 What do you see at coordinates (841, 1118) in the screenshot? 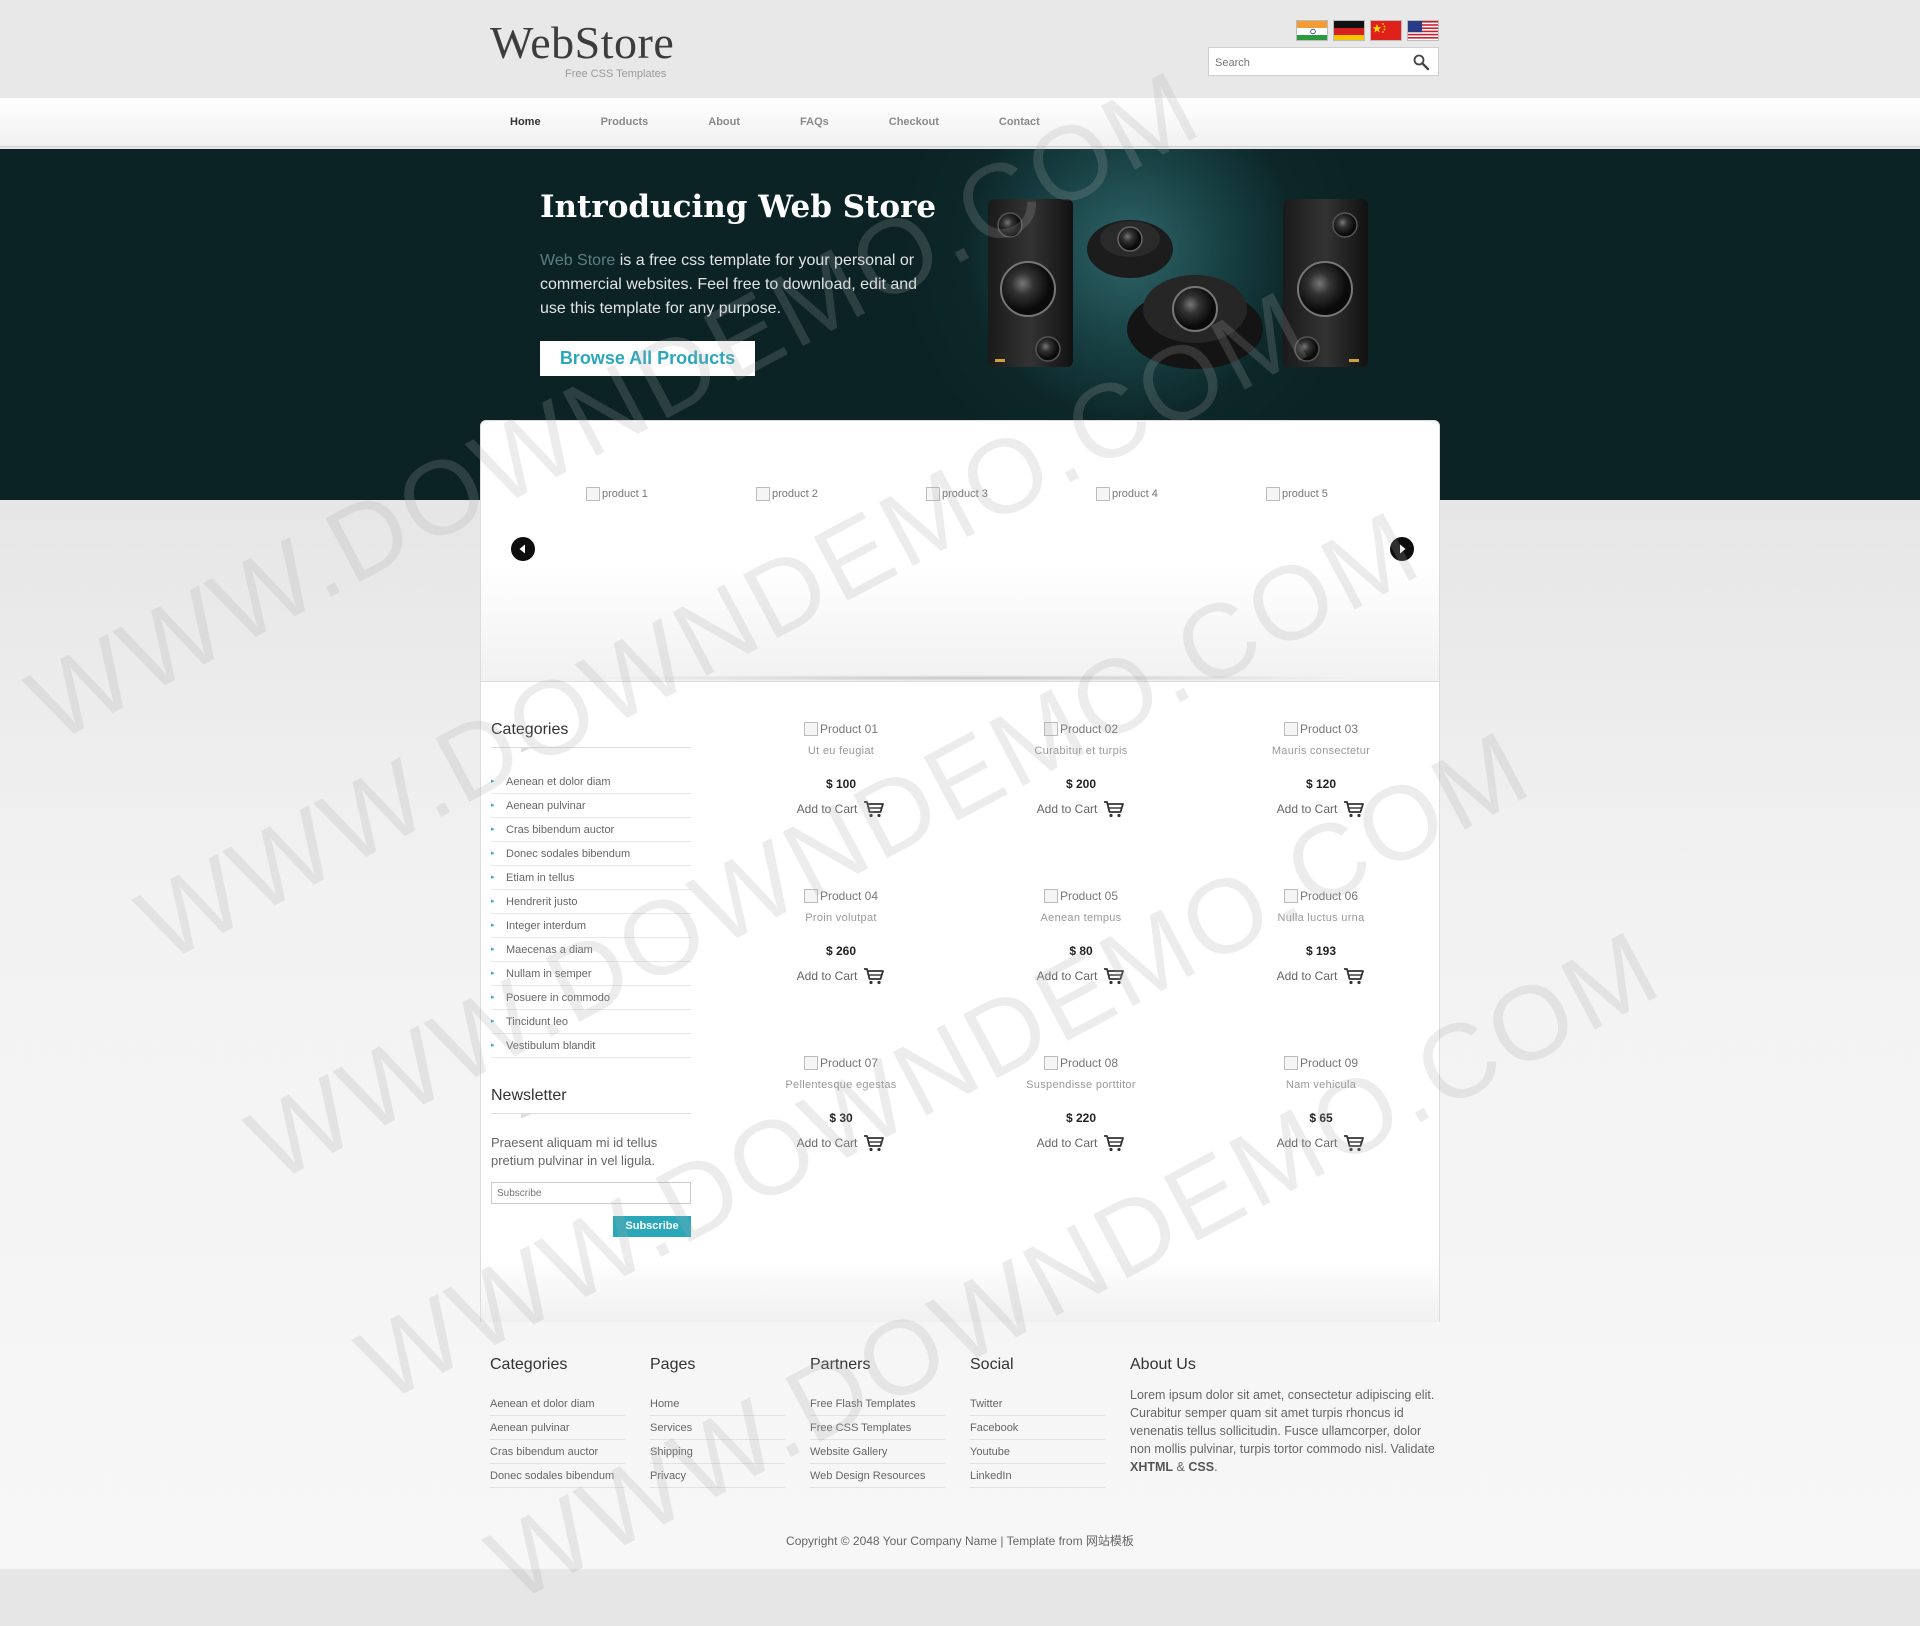
I see `product-price: $ 30` at bounding box center [841, 1118].